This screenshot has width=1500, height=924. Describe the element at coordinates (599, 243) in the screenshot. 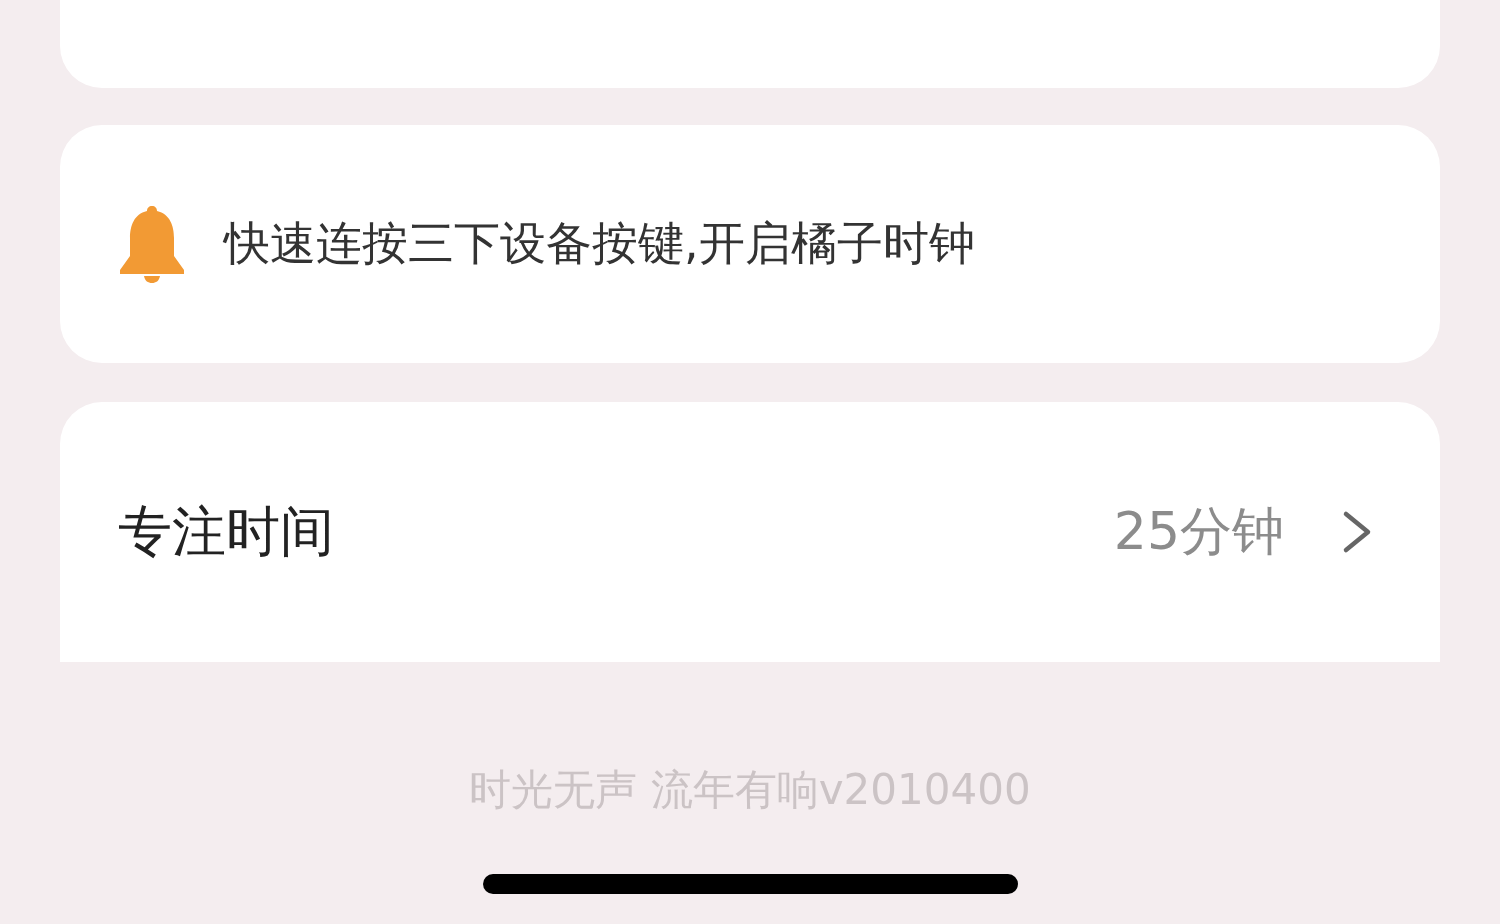

I see `notice-text: 快速连按三下设备按键,开启橘子时钟` at that location.